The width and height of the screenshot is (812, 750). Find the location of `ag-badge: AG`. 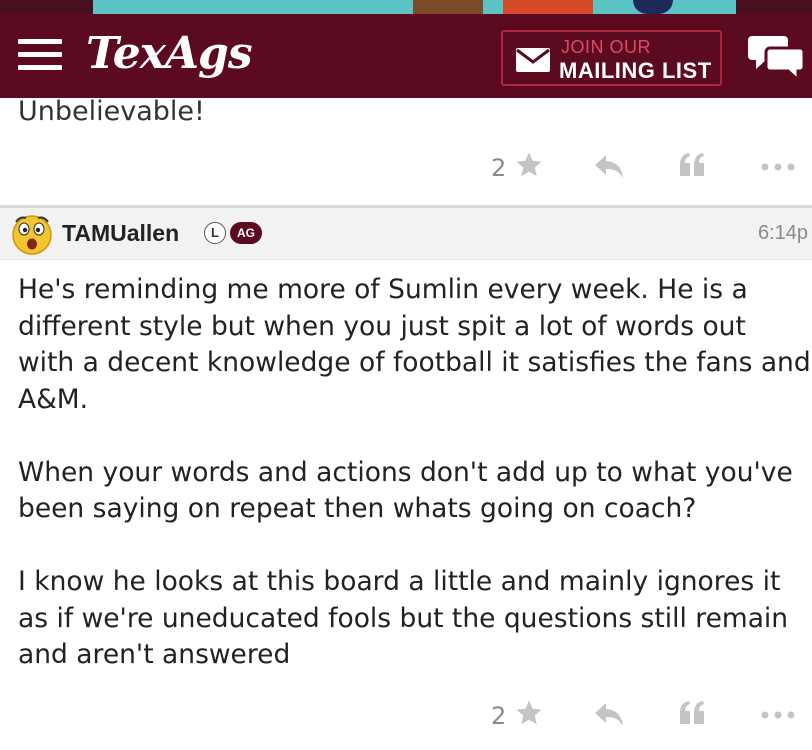

ag-badge: AG is located at coordinates (246, 233).